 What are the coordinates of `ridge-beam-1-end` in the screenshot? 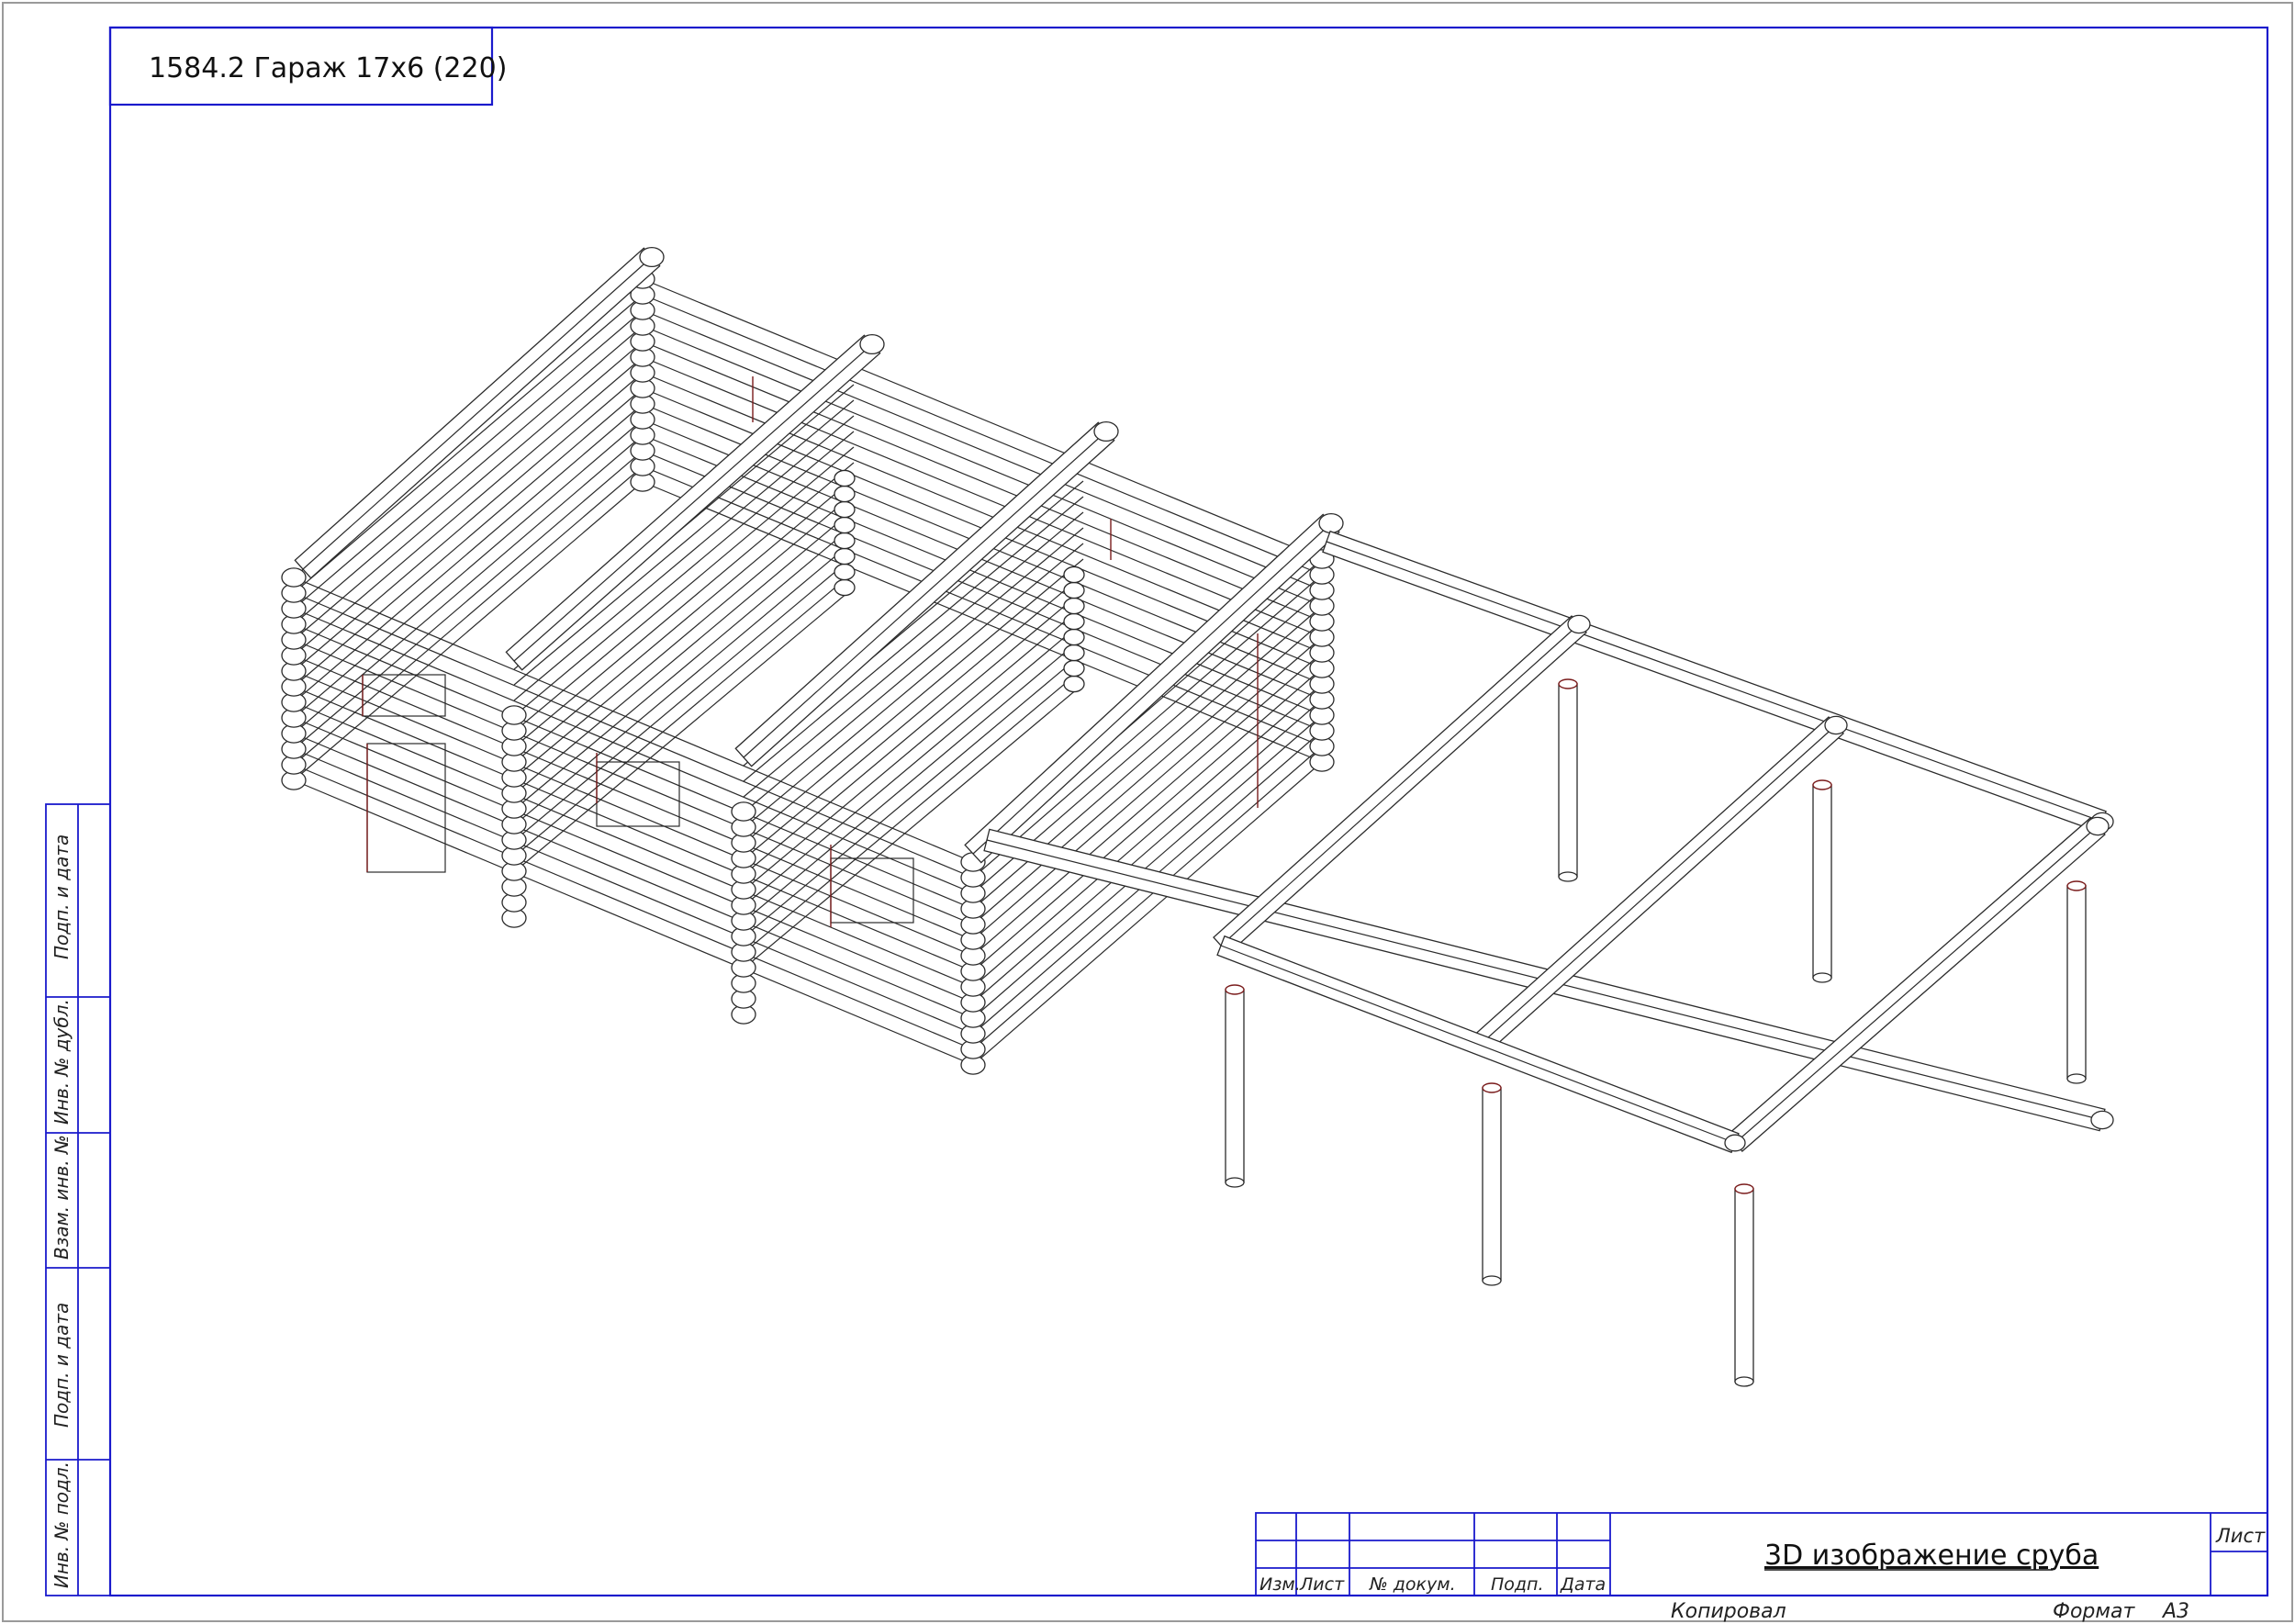 It's located at (872, 344).